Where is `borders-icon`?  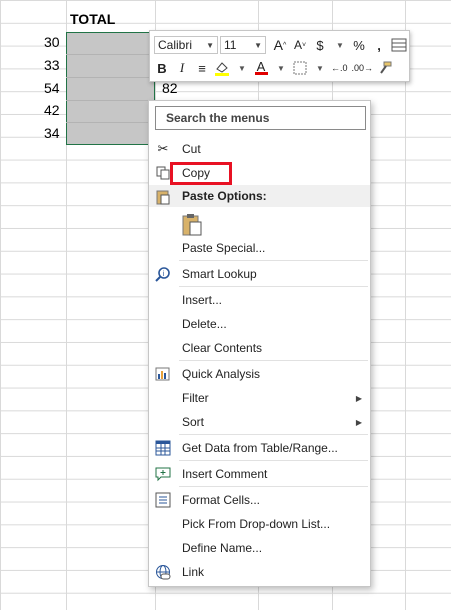
borders-icon is located at coordinates (300, 68).